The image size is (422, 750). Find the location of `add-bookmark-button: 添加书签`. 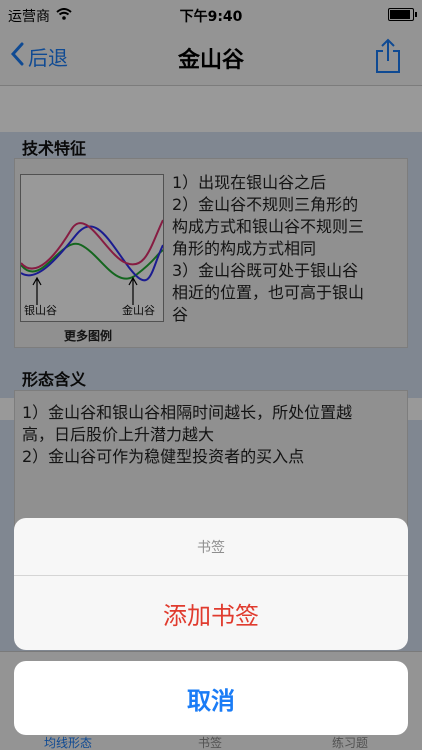

add-bookmark-button: 添加书签 is located at coordinates (211, 613).